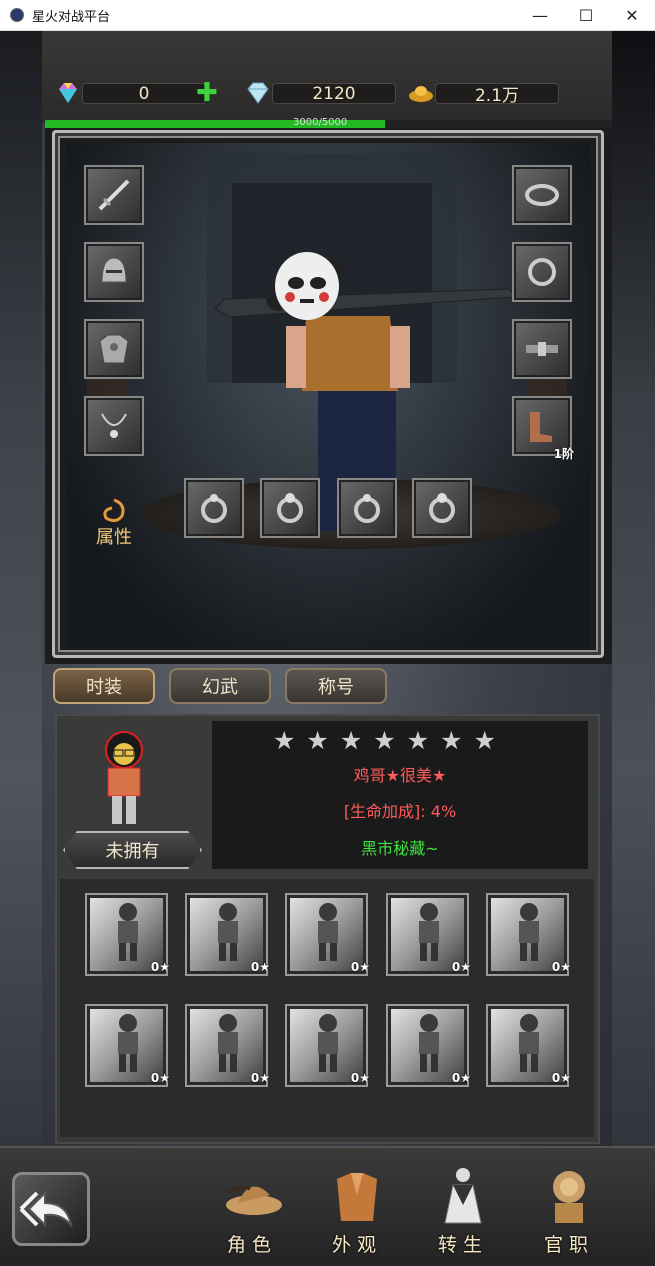 The image size is (655, 1266). What do you see at coordinates (254, 1200) in the screenshot?
I see `hat-icon` at bounding box center [254, 1200].